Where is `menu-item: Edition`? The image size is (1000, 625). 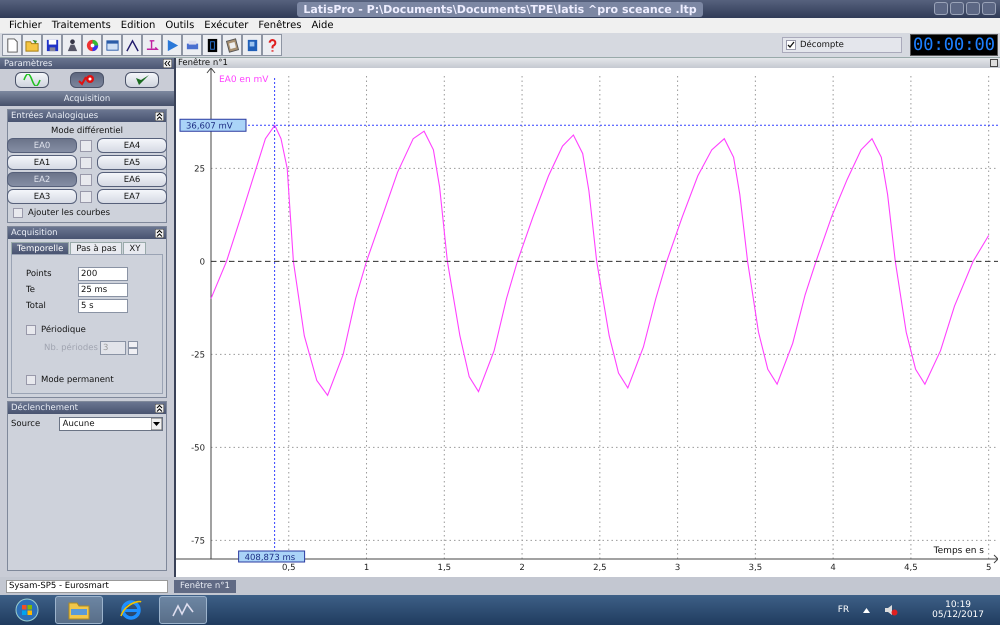 menu-item: Edition is located at coordinates (138, 25).